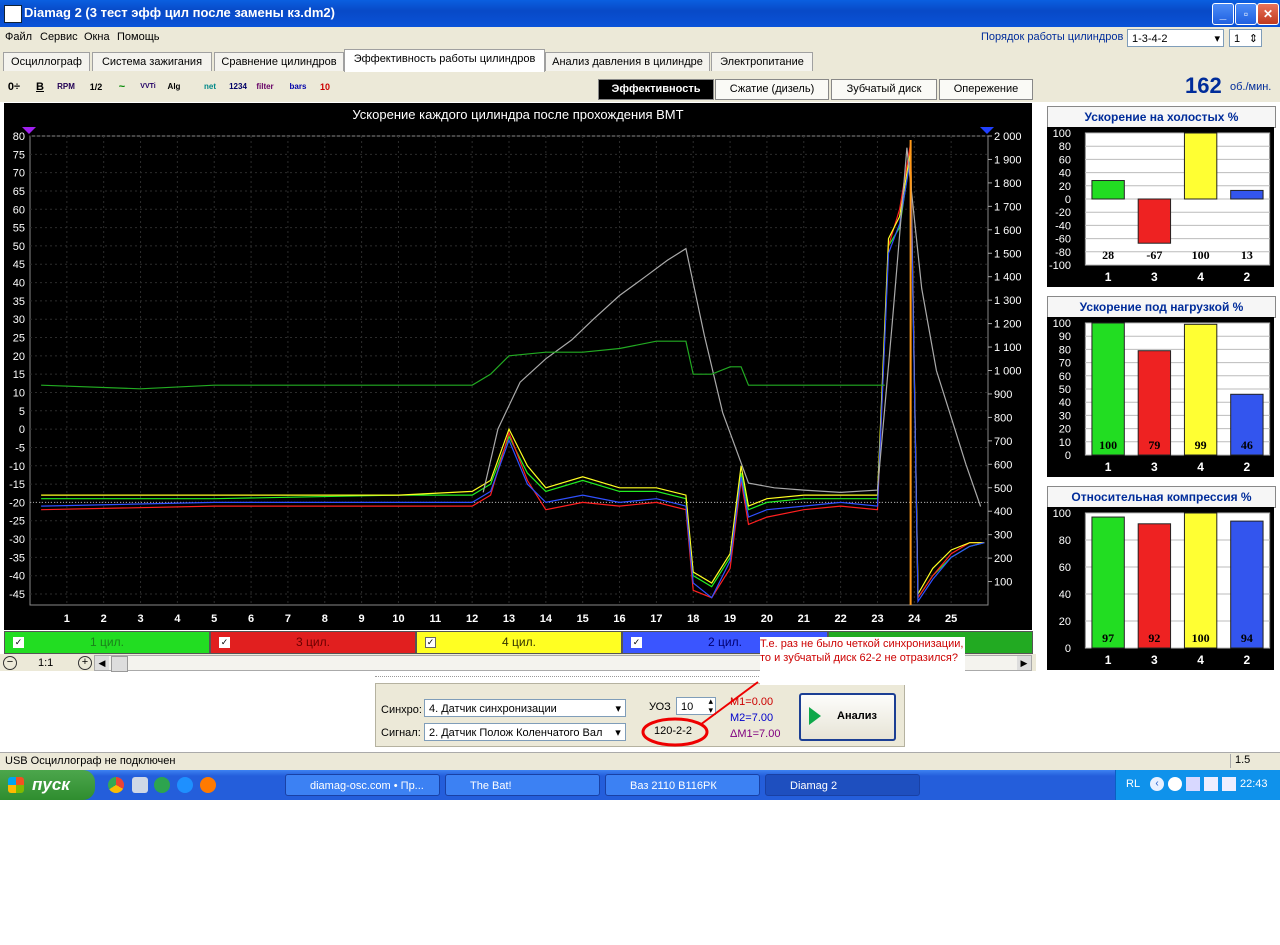 This screenshot has height=945, width=1280. What do you see at coordinates (152, 61) in the screenshot?
I see `tab-ignition: Система зажигания` at bounding box center [152, 61].